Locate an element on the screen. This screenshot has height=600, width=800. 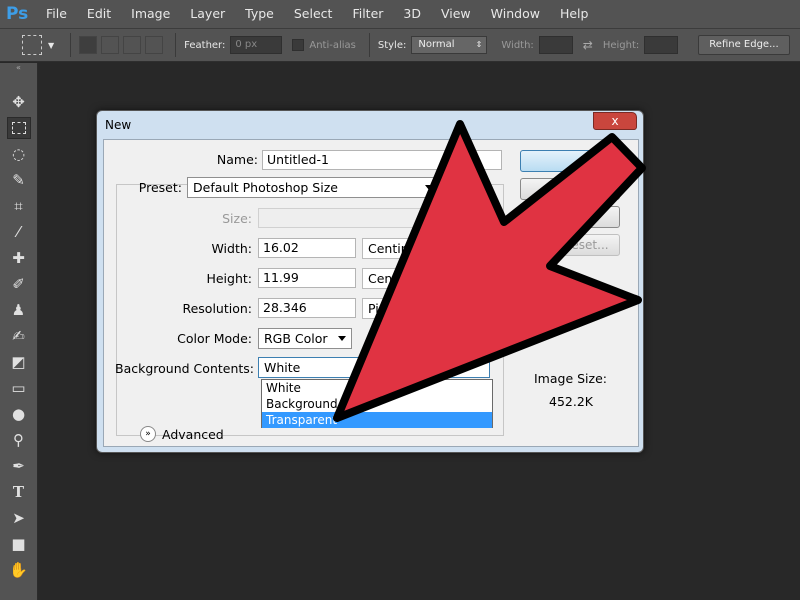
new-selection-icon is located at coordinates (88, 45).